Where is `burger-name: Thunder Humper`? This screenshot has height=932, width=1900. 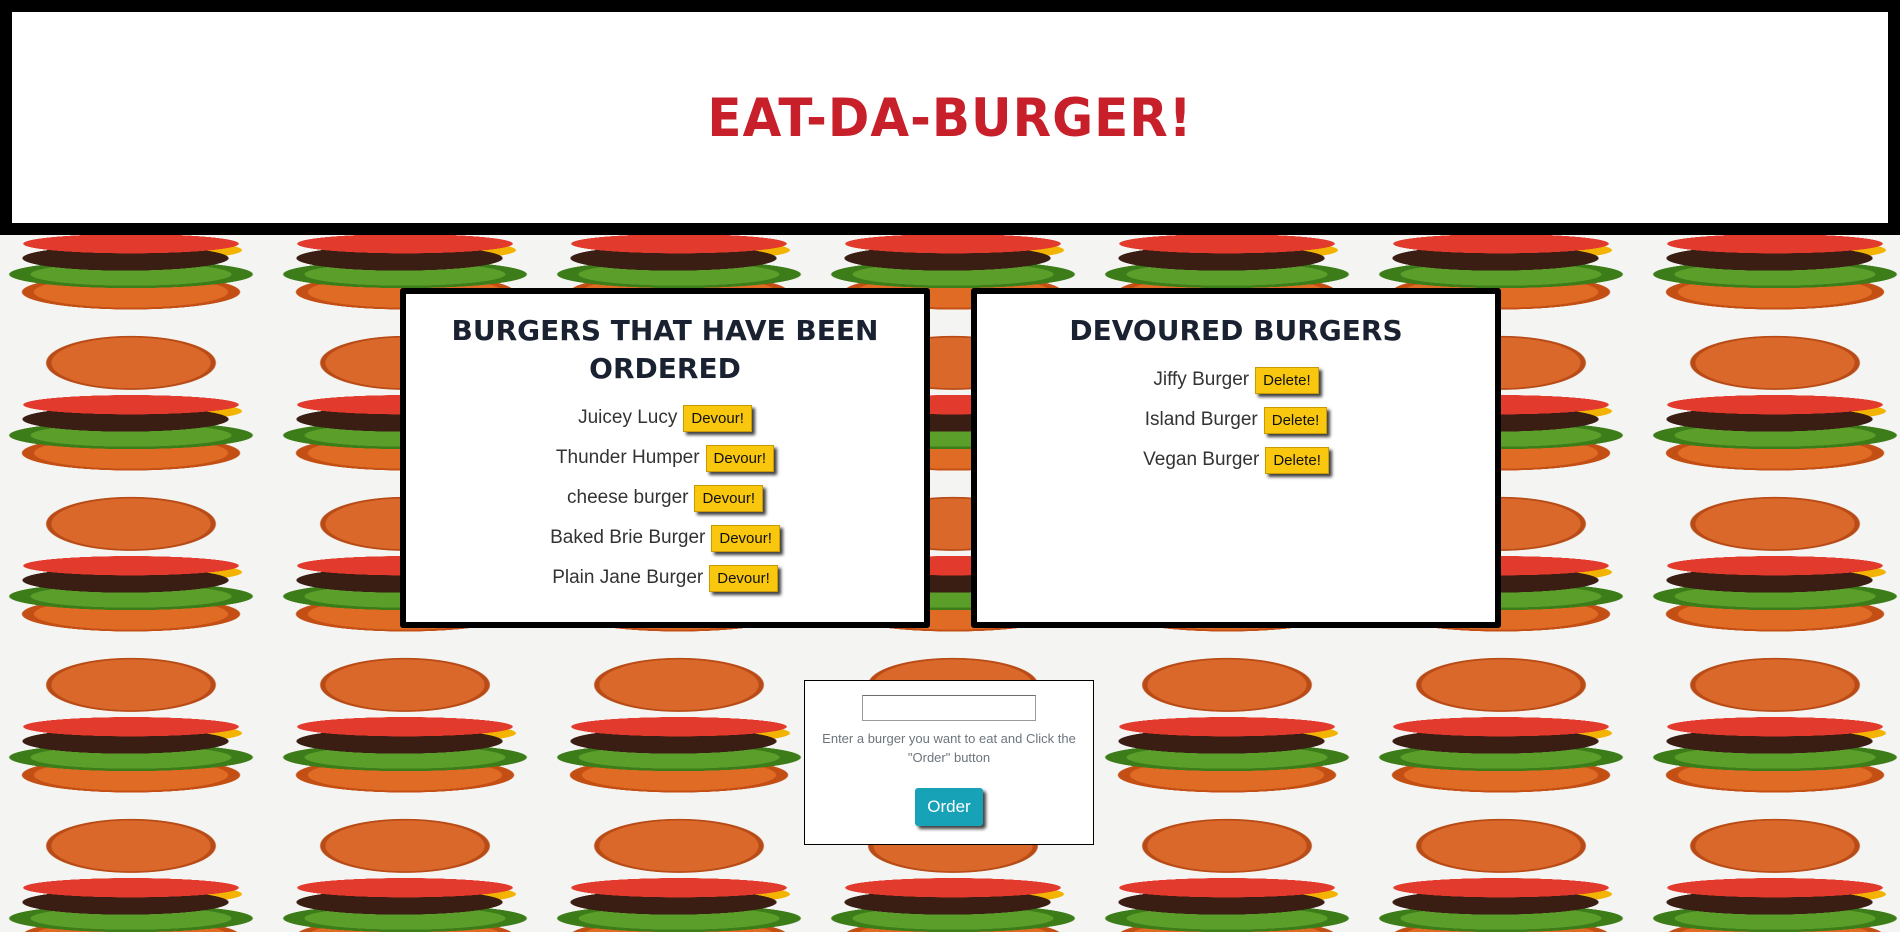
burger-name: Thunder Humper is located at coordinates (627, 457).